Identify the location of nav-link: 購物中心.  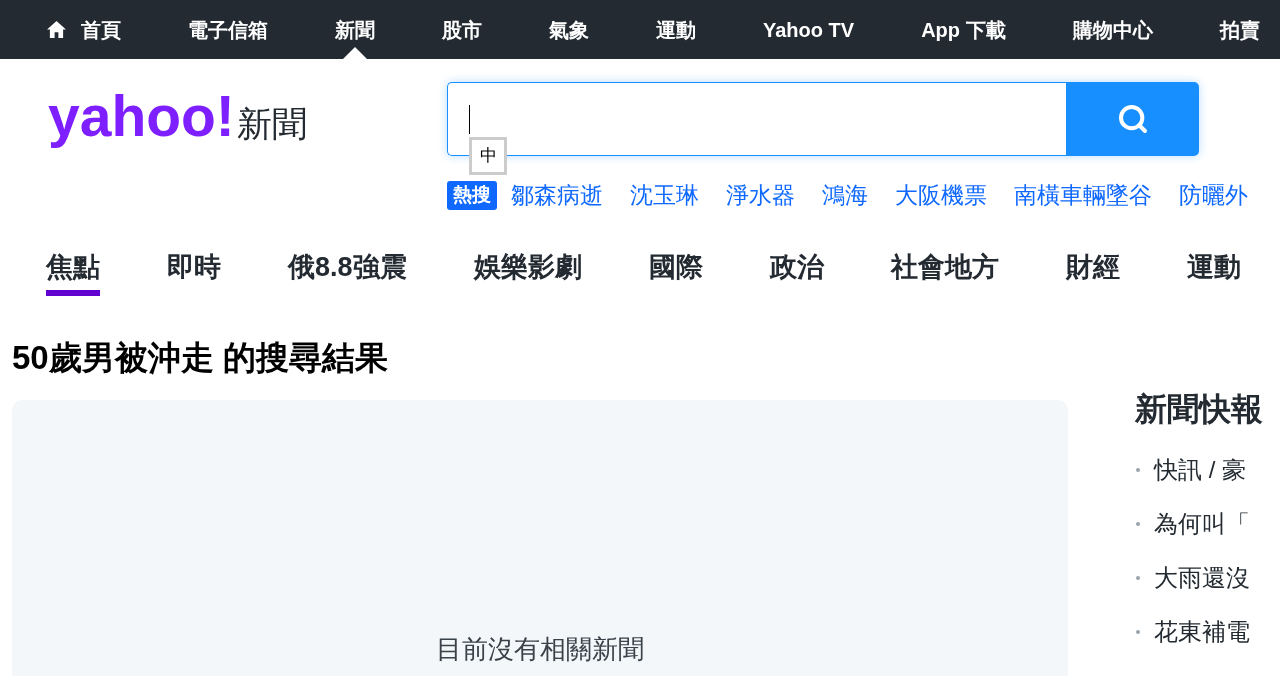
(1112, 29).